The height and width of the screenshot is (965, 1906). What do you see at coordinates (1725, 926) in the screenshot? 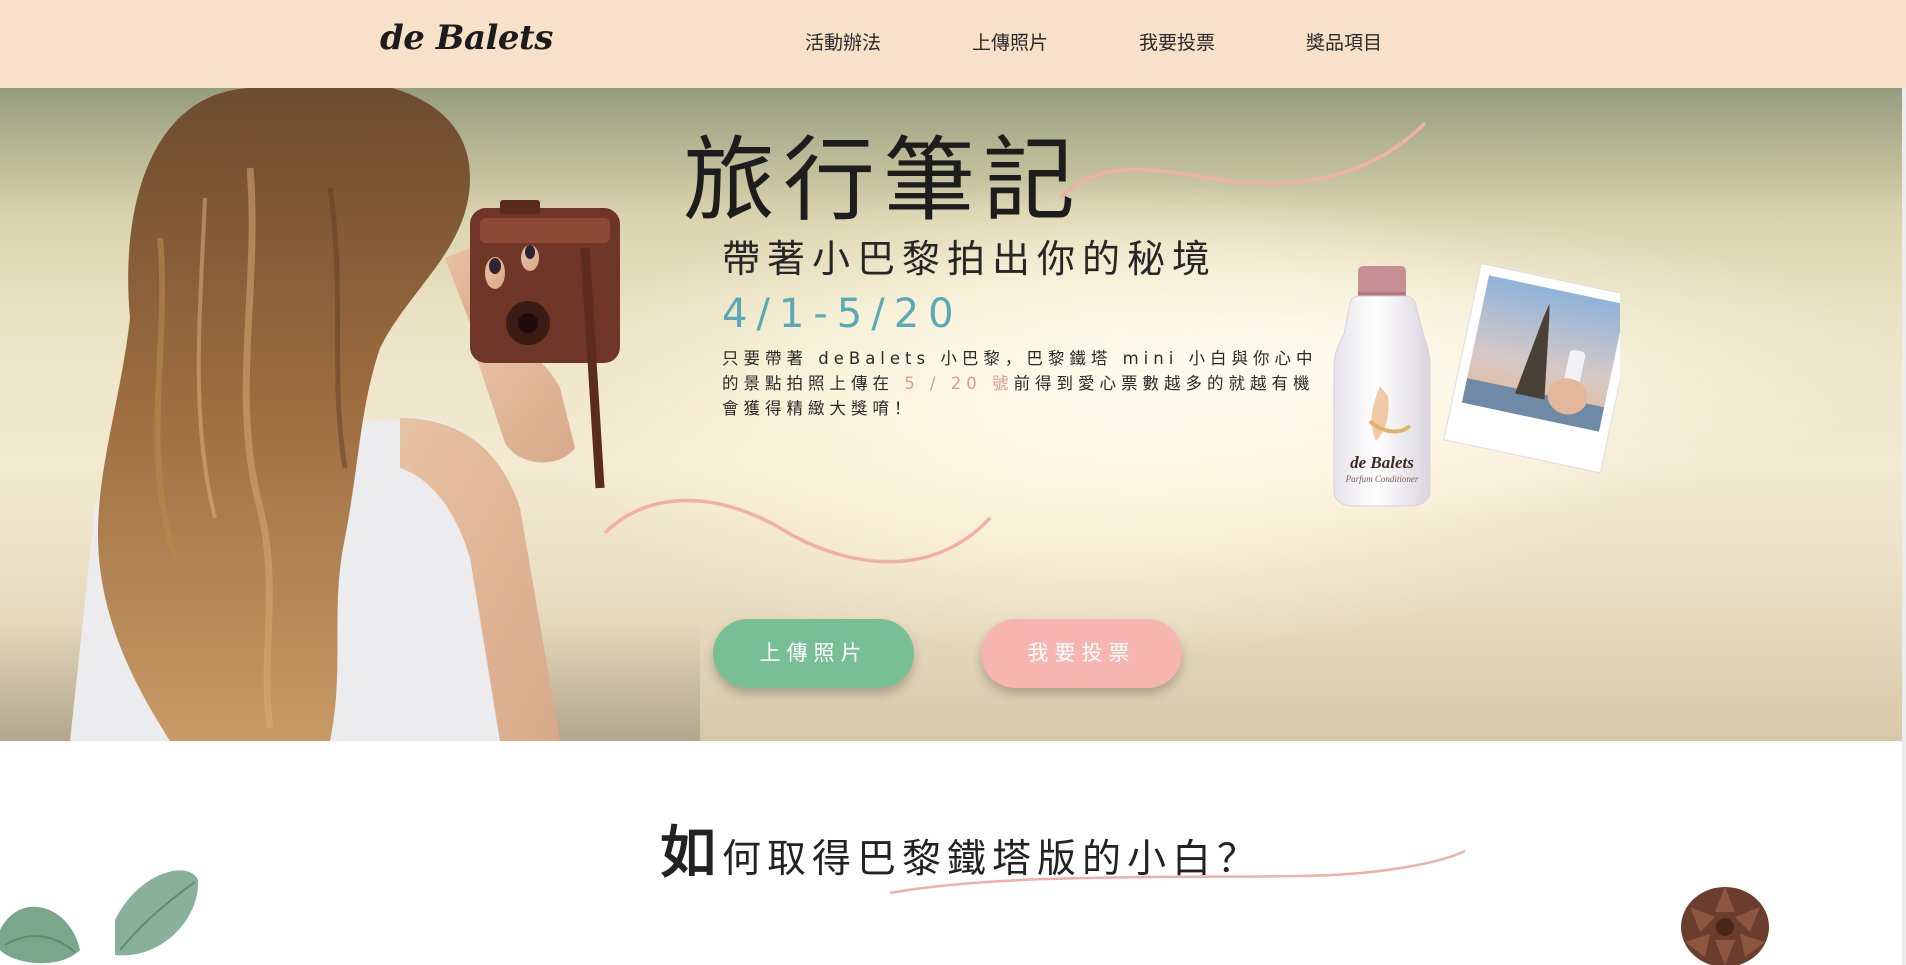
I see `pine-cone-icon` at bounding box center [1725, 926].